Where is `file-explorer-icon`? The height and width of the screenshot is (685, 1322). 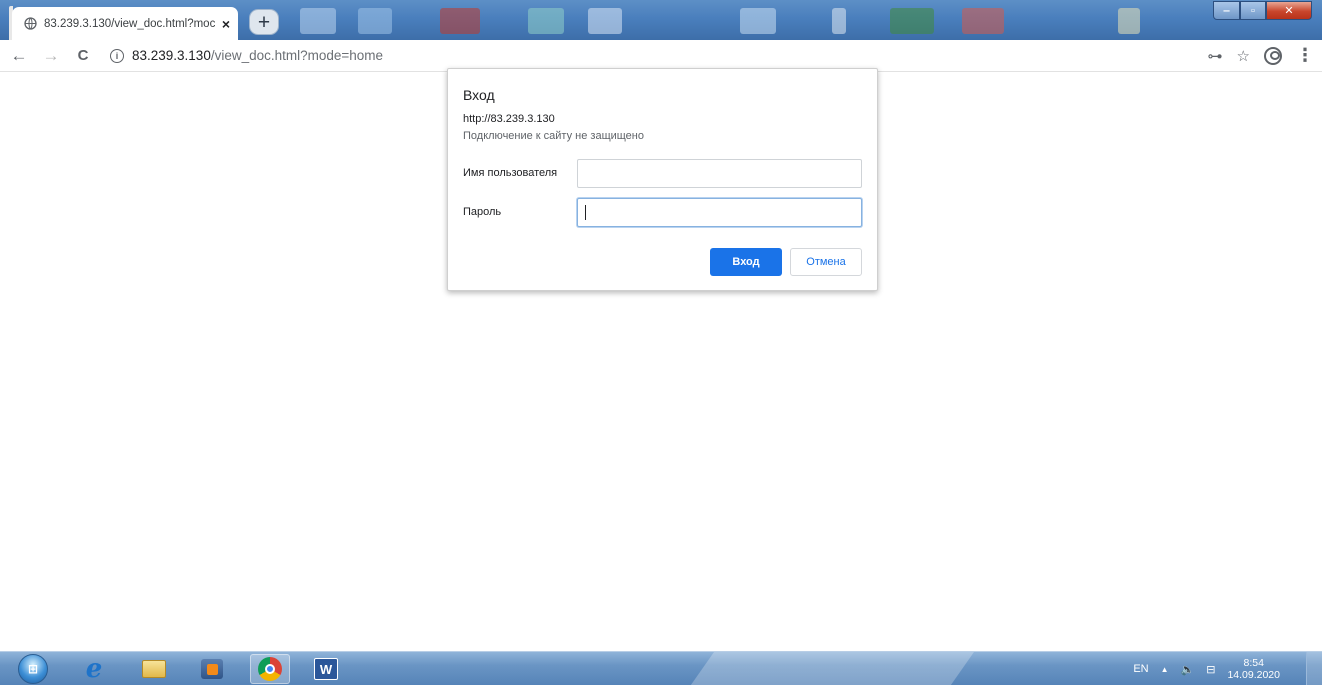
file-explorer-icon is located at coordinates (154, 669).